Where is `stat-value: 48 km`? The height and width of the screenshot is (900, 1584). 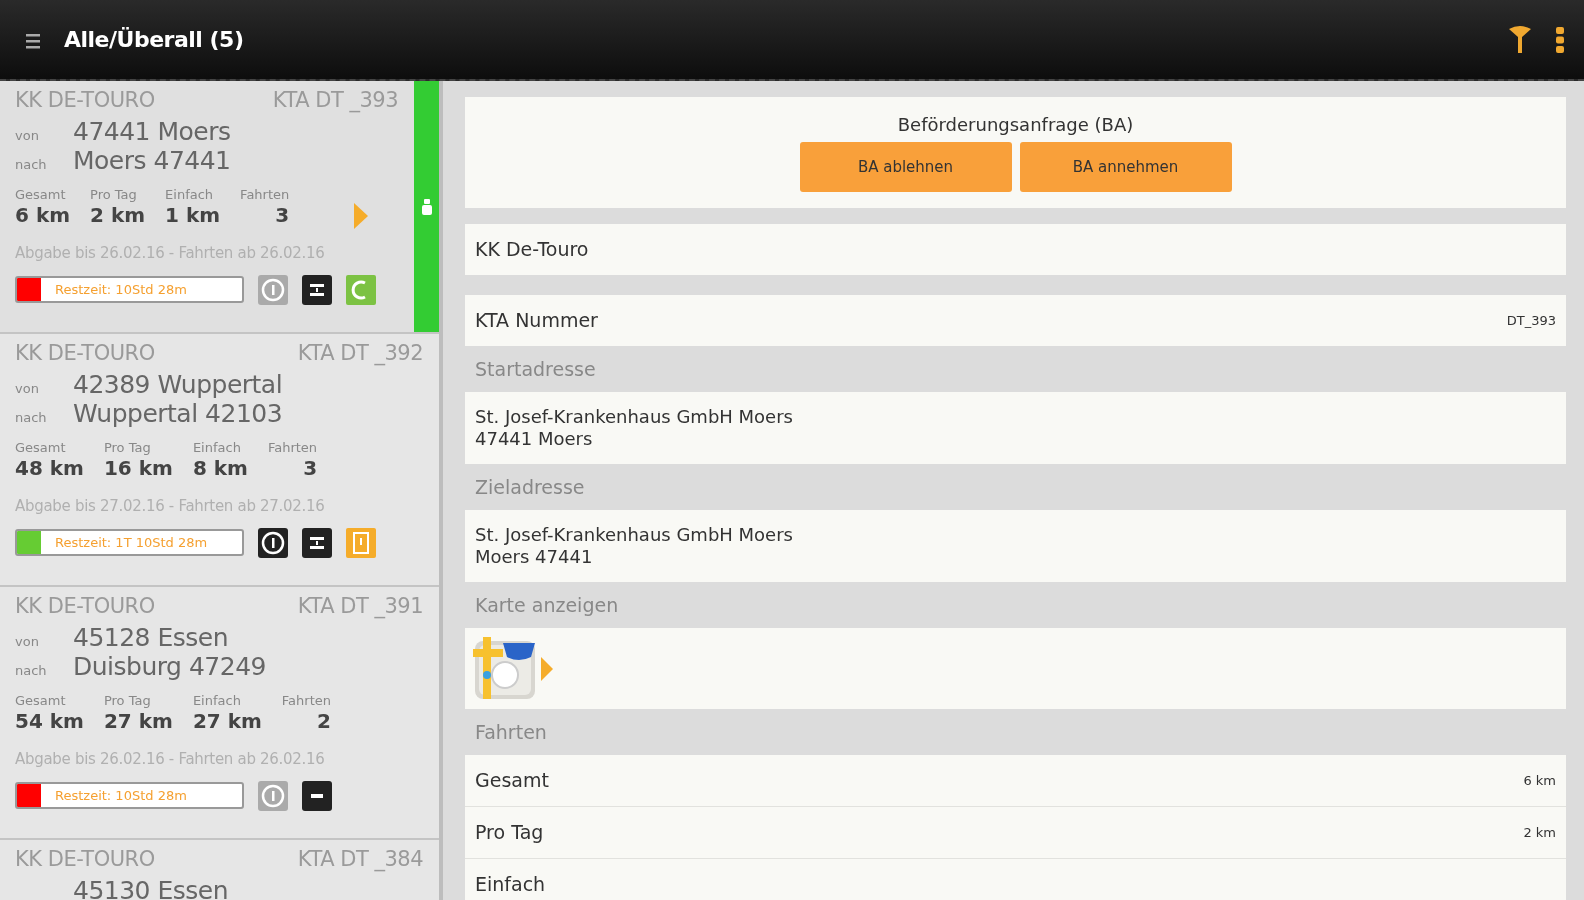 stat-value: 48 km is located at coordinates (49, 468).